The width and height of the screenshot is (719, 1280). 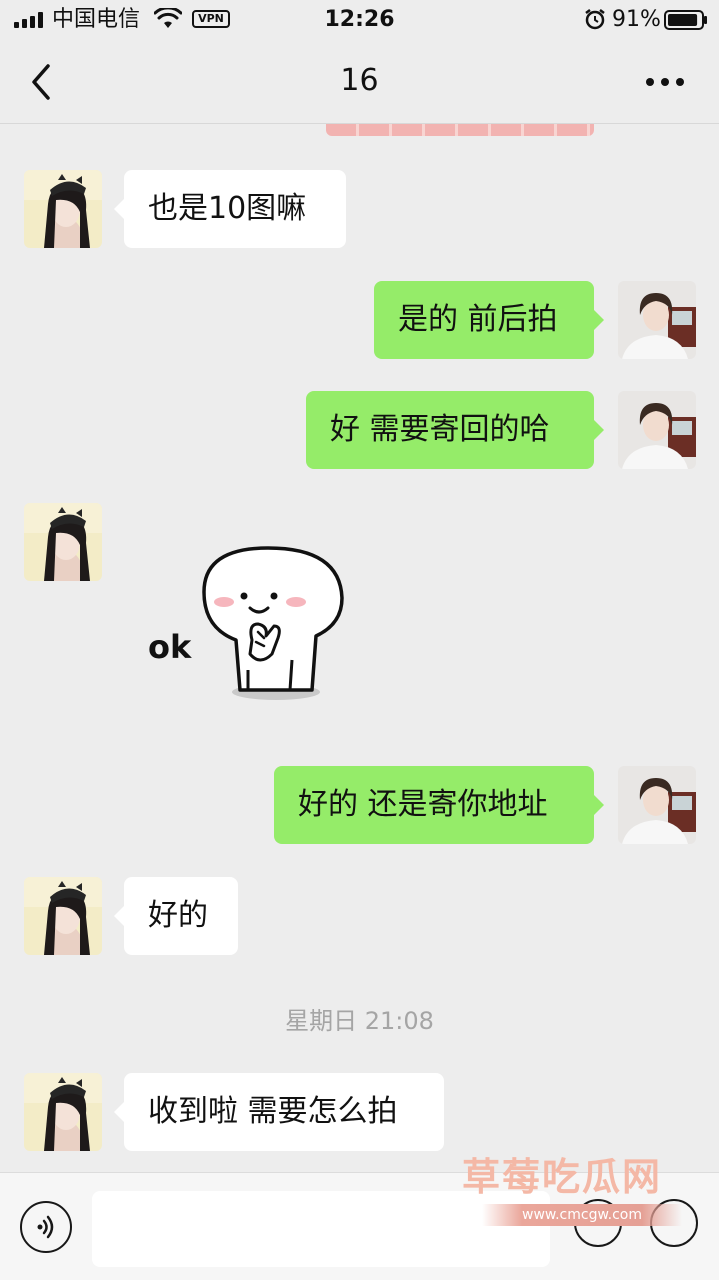 What do you see at coordinates (455, 430) in the screenshot?
I see `message-bubble-outgoing: 好 需要寄回的哈` at bounding box center [455, 430].